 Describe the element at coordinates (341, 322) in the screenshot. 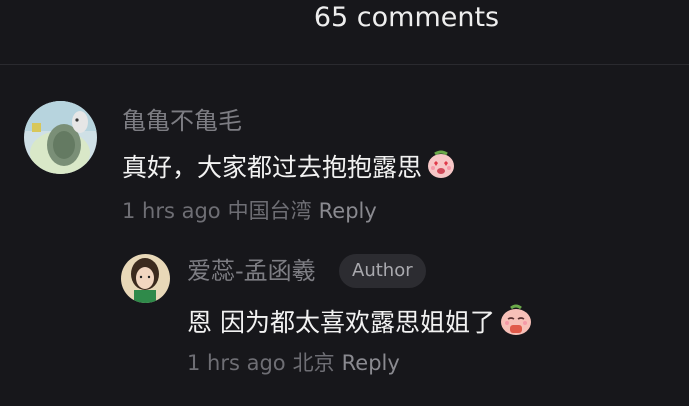

I see `reply-body: 恩 因为都太喜欢露思姐姐了` at that location.